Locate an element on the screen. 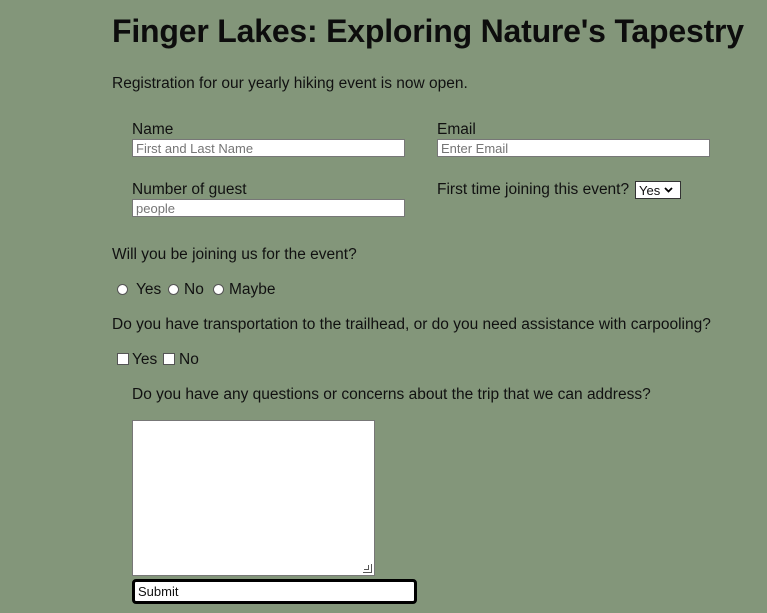  attend-yes-label: Yes is located at coordinates (149, 289).